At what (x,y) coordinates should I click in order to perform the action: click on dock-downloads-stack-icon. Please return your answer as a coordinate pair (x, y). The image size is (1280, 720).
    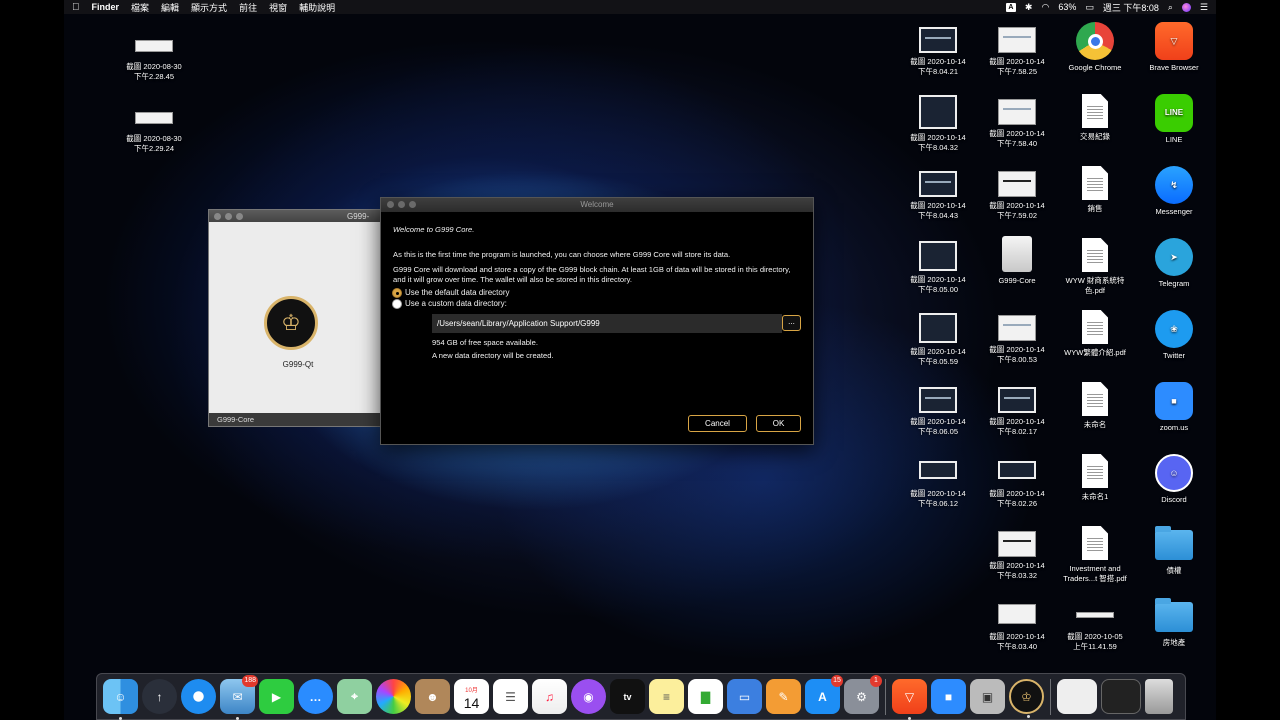
    Looking at the image, I should click on (1121, 696).